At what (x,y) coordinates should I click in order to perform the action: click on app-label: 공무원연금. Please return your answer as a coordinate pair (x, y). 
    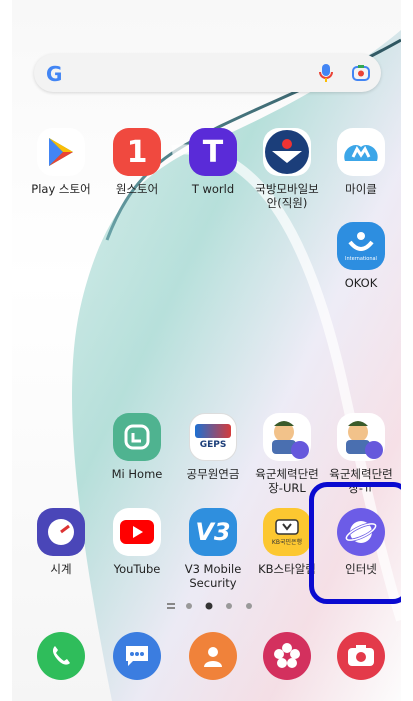
    Looking at the image, I should click on (213, 474).